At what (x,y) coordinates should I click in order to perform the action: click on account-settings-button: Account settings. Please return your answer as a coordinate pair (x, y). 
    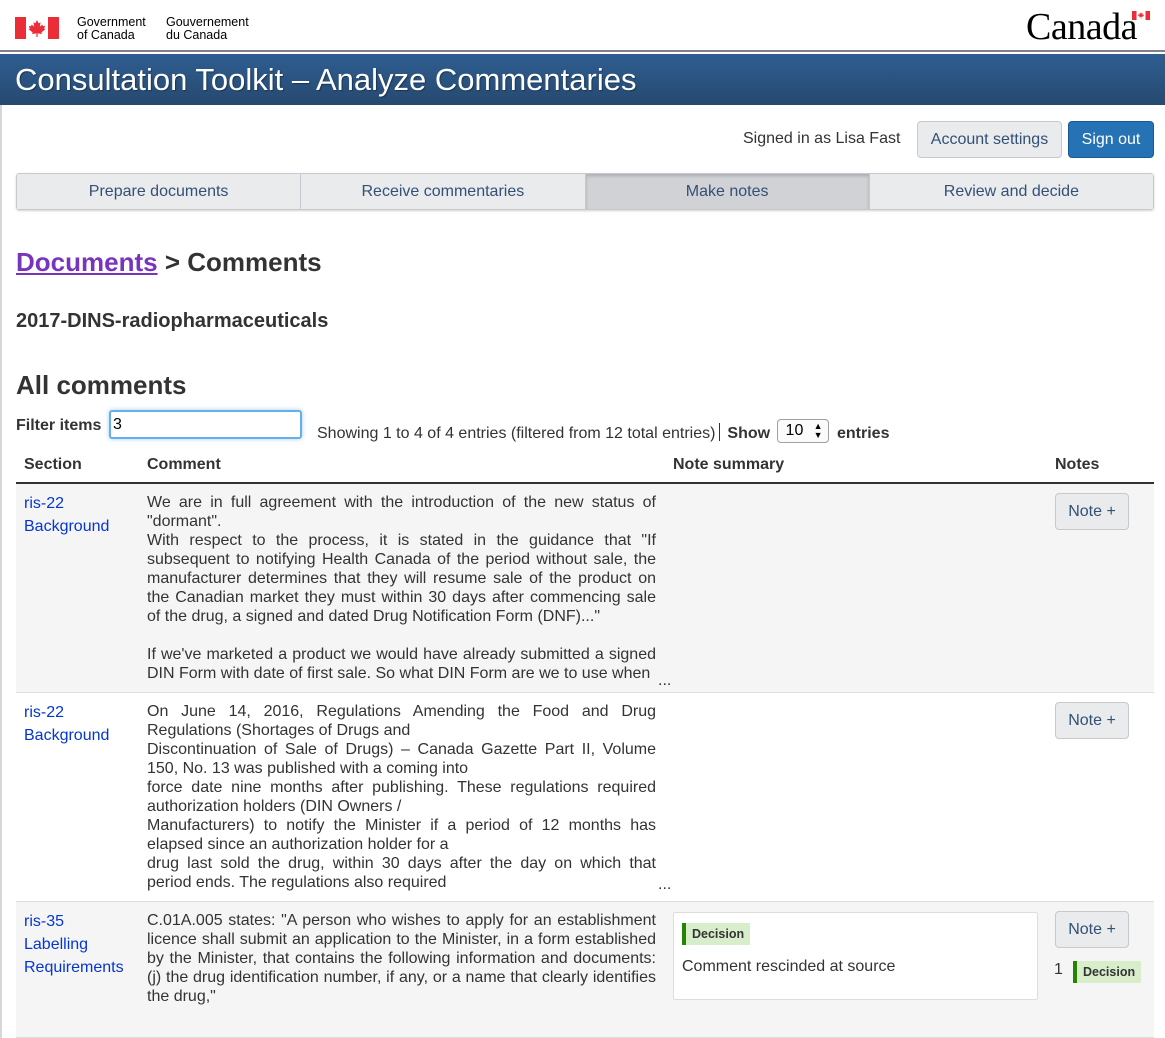
    Looking at the image, I should click on (989, 139).